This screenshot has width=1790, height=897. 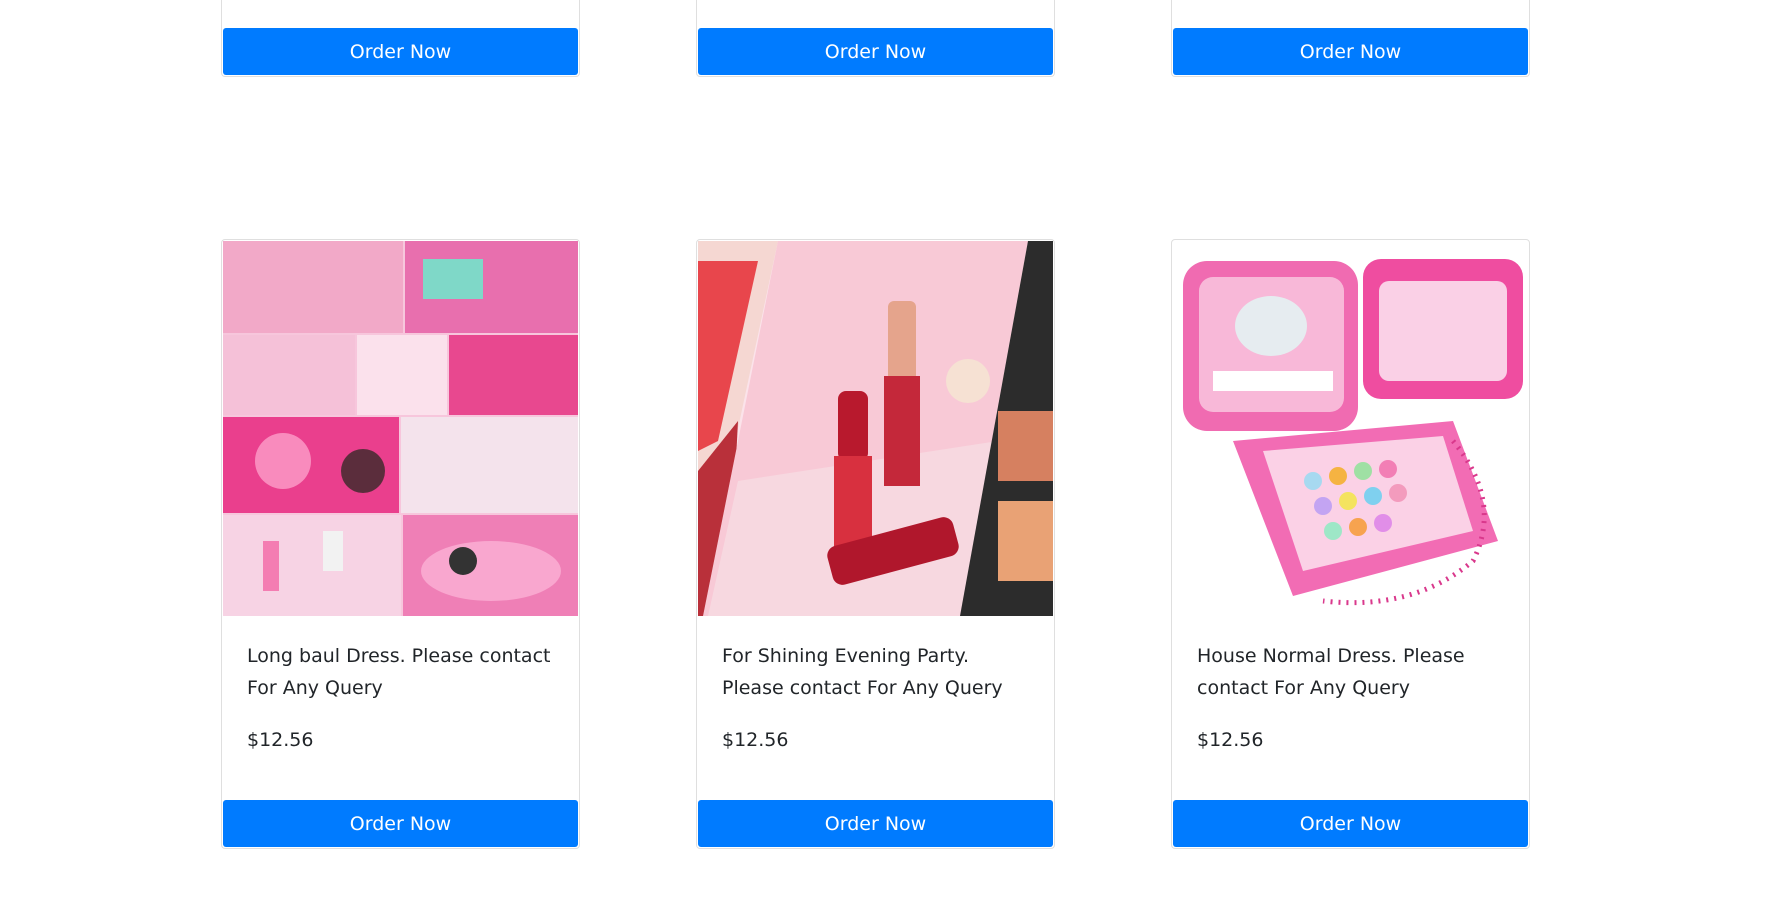 What do you see at coordinates (875, 428) in the screenshot?
I see `red-lipsticks-image` at bounding box center [875, 428].